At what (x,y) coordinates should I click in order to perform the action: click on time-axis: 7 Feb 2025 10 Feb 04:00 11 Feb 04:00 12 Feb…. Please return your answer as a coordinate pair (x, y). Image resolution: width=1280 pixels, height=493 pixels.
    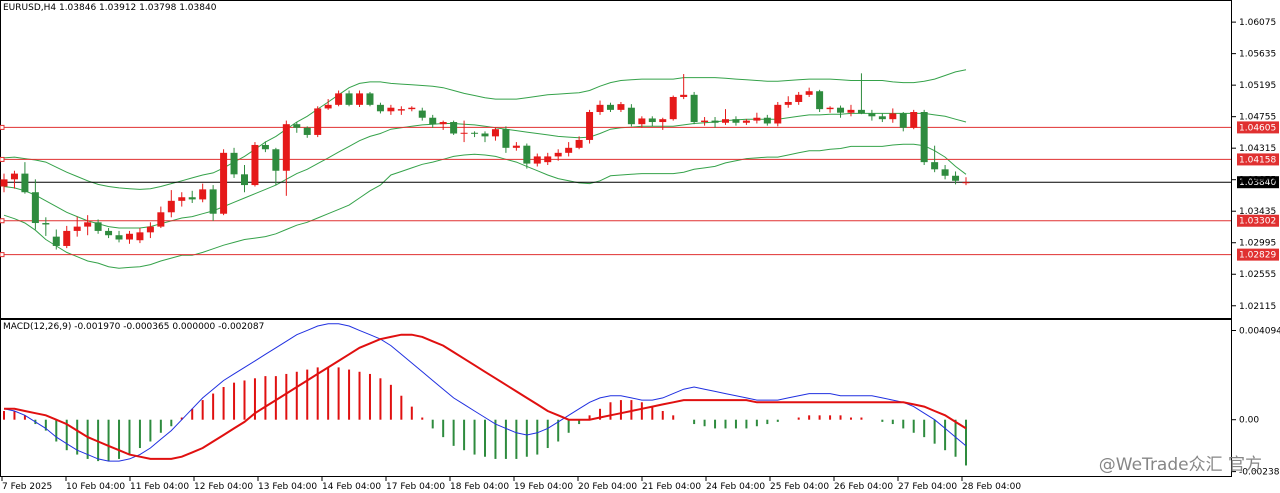
    Looking at the image, I should click on (511, 484).